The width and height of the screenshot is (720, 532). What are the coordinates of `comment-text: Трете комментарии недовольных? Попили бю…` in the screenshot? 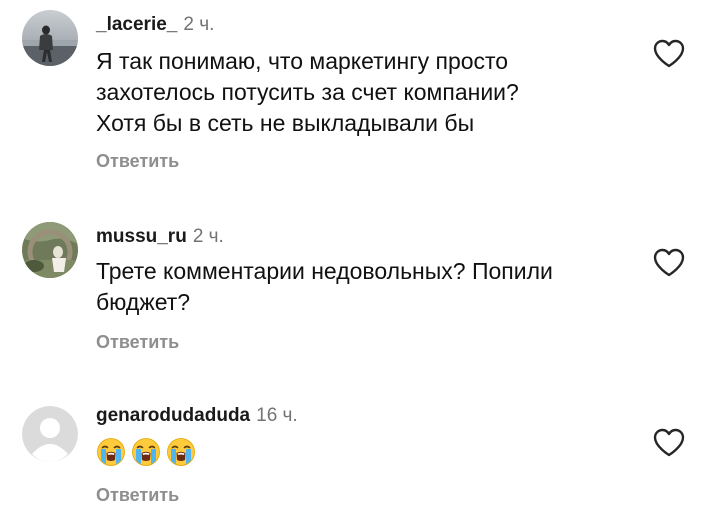 It's located at (366, 287).